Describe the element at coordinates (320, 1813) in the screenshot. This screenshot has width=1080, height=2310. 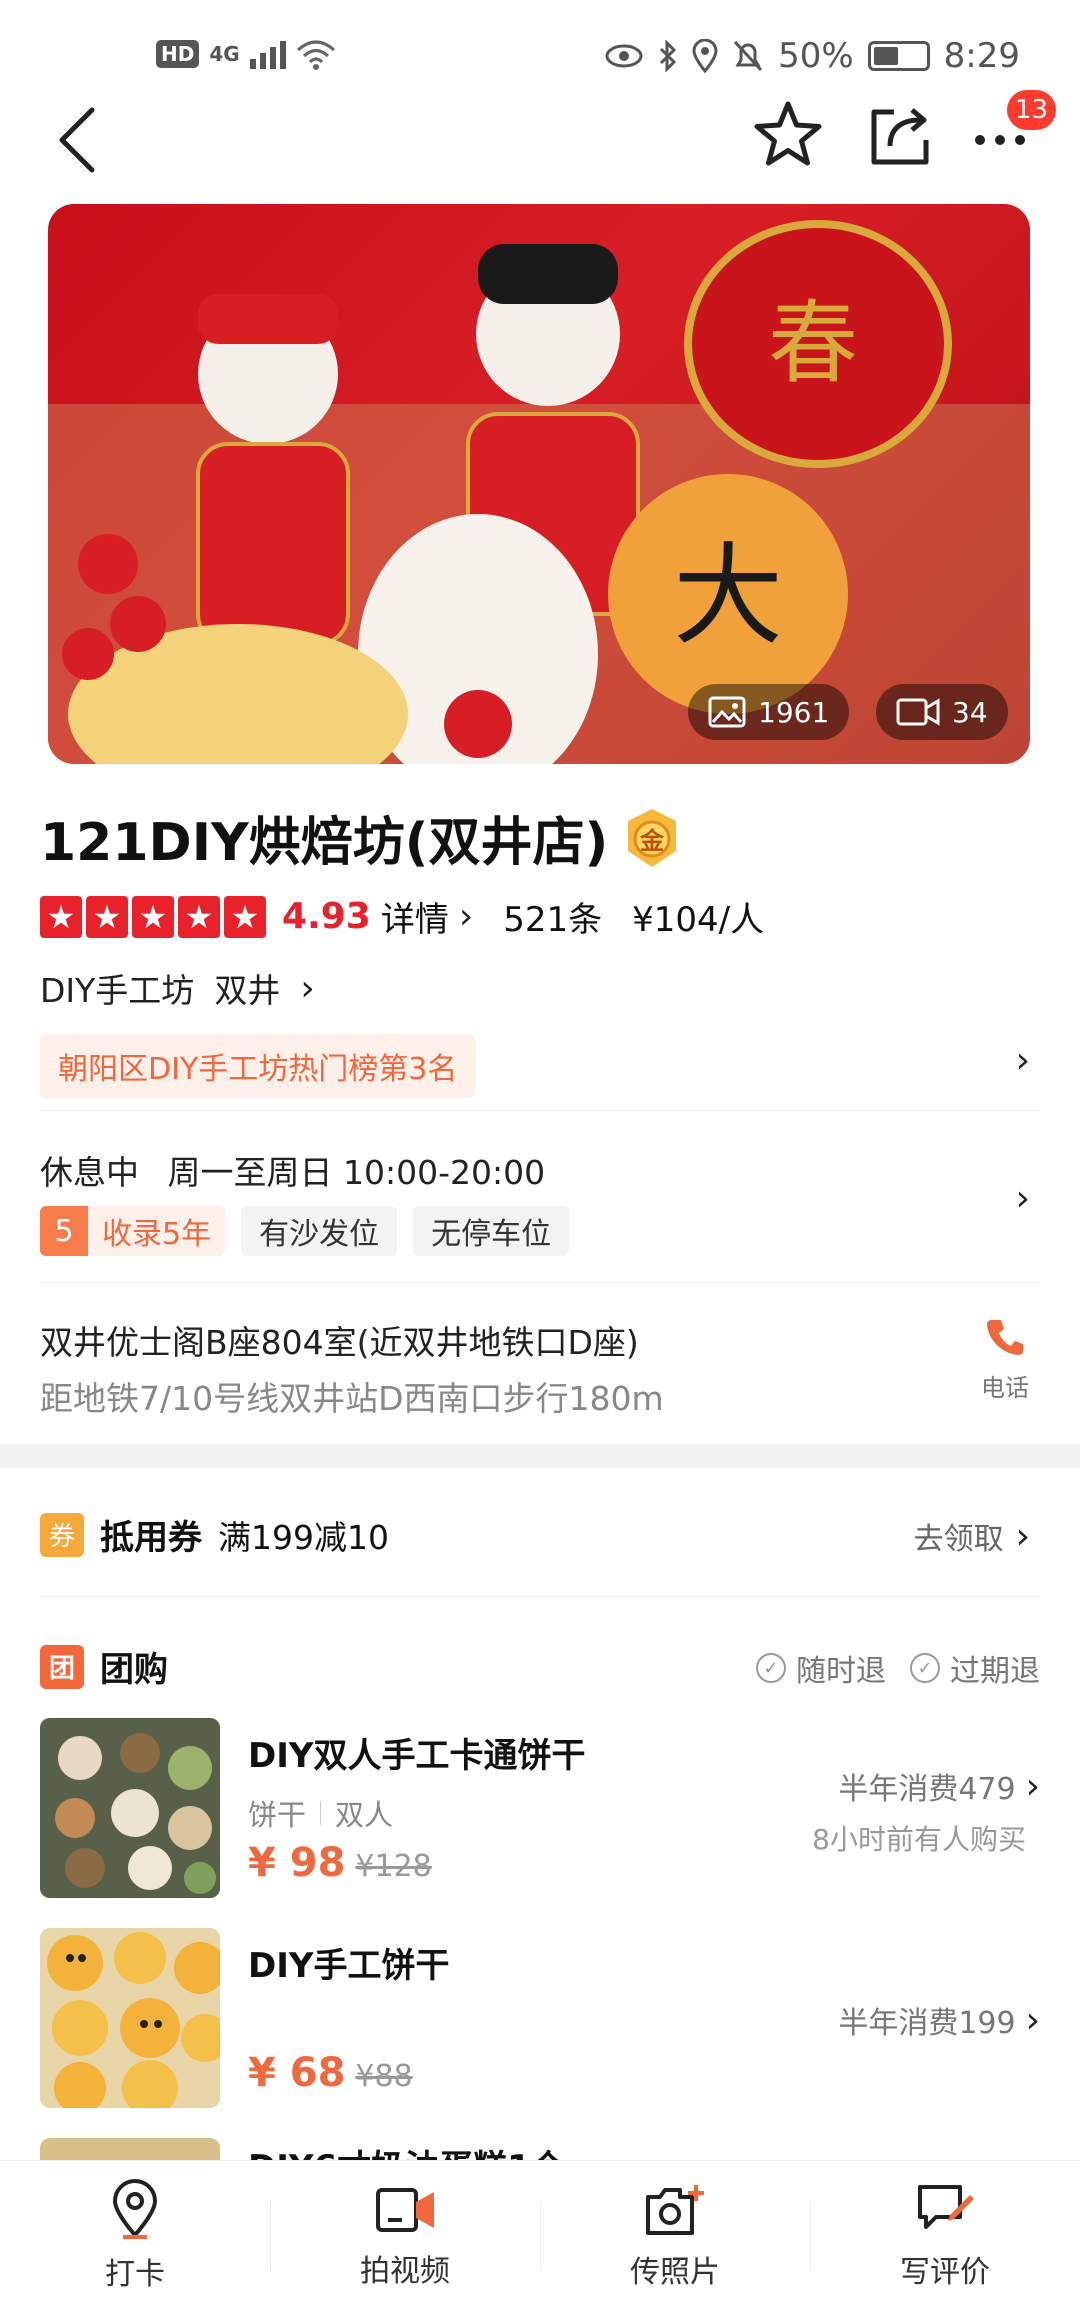
I see `deal-tags: 饼干 双人` at that location.